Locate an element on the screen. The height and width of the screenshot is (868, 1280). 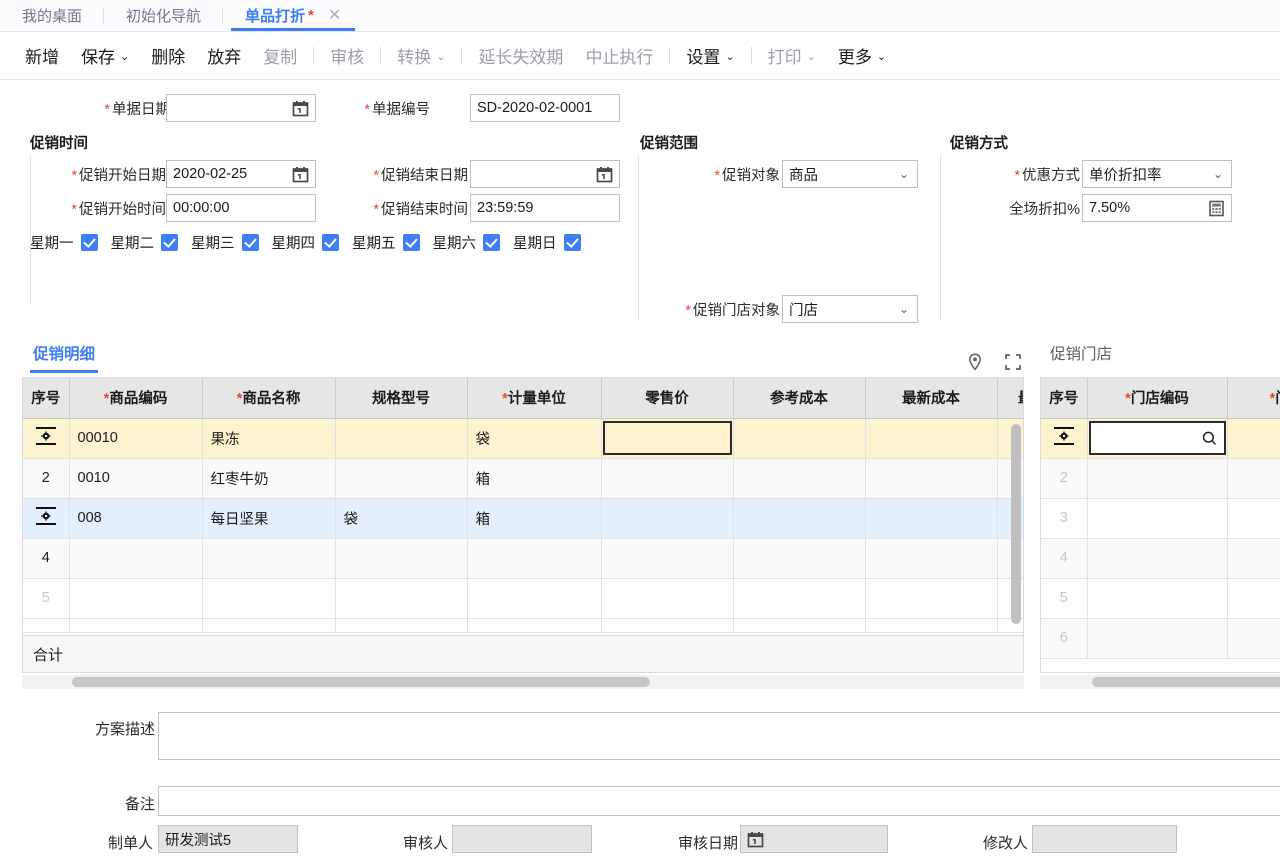
weekday-item-4: 星期五 is located at coordinates (386, 242).